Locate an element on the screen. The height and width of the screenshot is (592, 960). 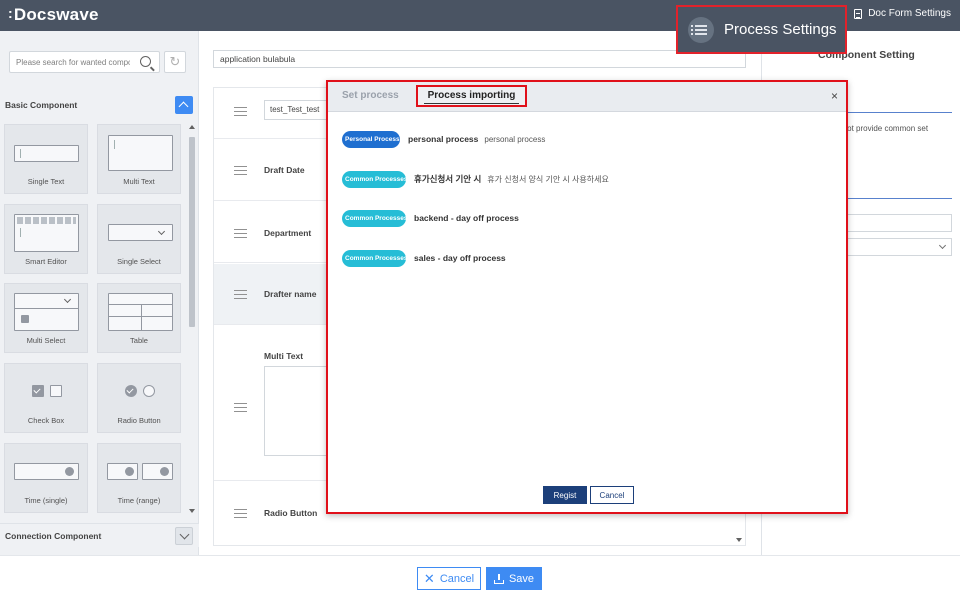
refresh-icon: ↻ is located at coordinates (175, 61).